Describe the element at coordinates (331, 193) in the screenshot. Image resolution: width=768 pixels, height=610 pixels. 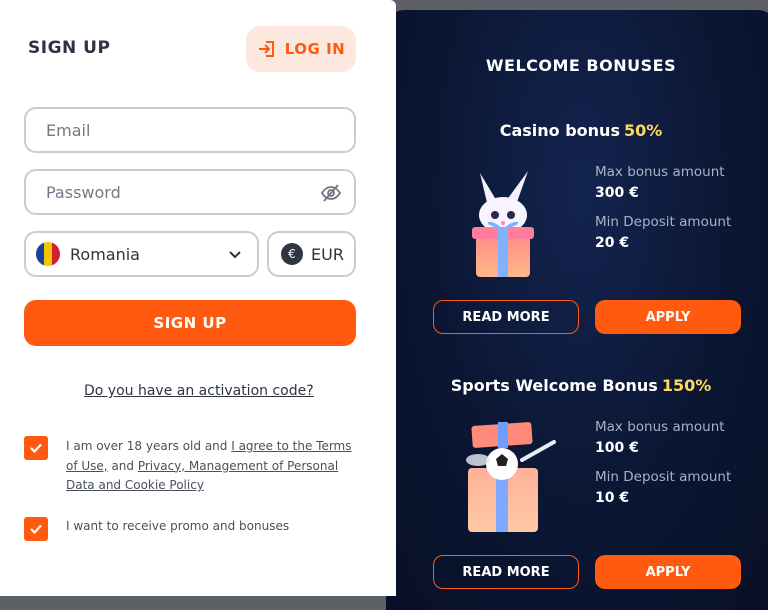
I see `eye-off-icon` at that location.